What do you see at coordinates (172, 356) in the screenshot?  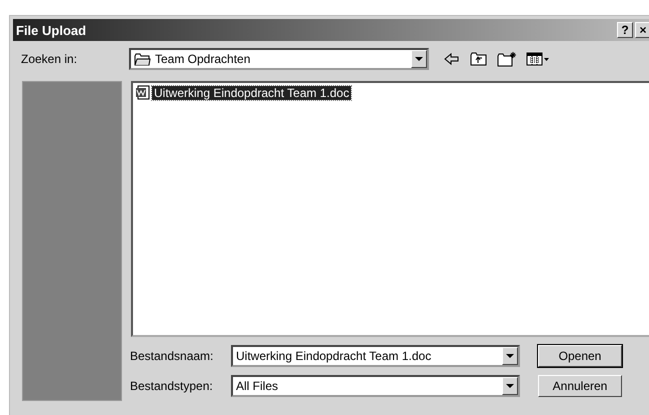 I see `file-name-label: Bestandsnaam:` at bounding box center [172, 356].